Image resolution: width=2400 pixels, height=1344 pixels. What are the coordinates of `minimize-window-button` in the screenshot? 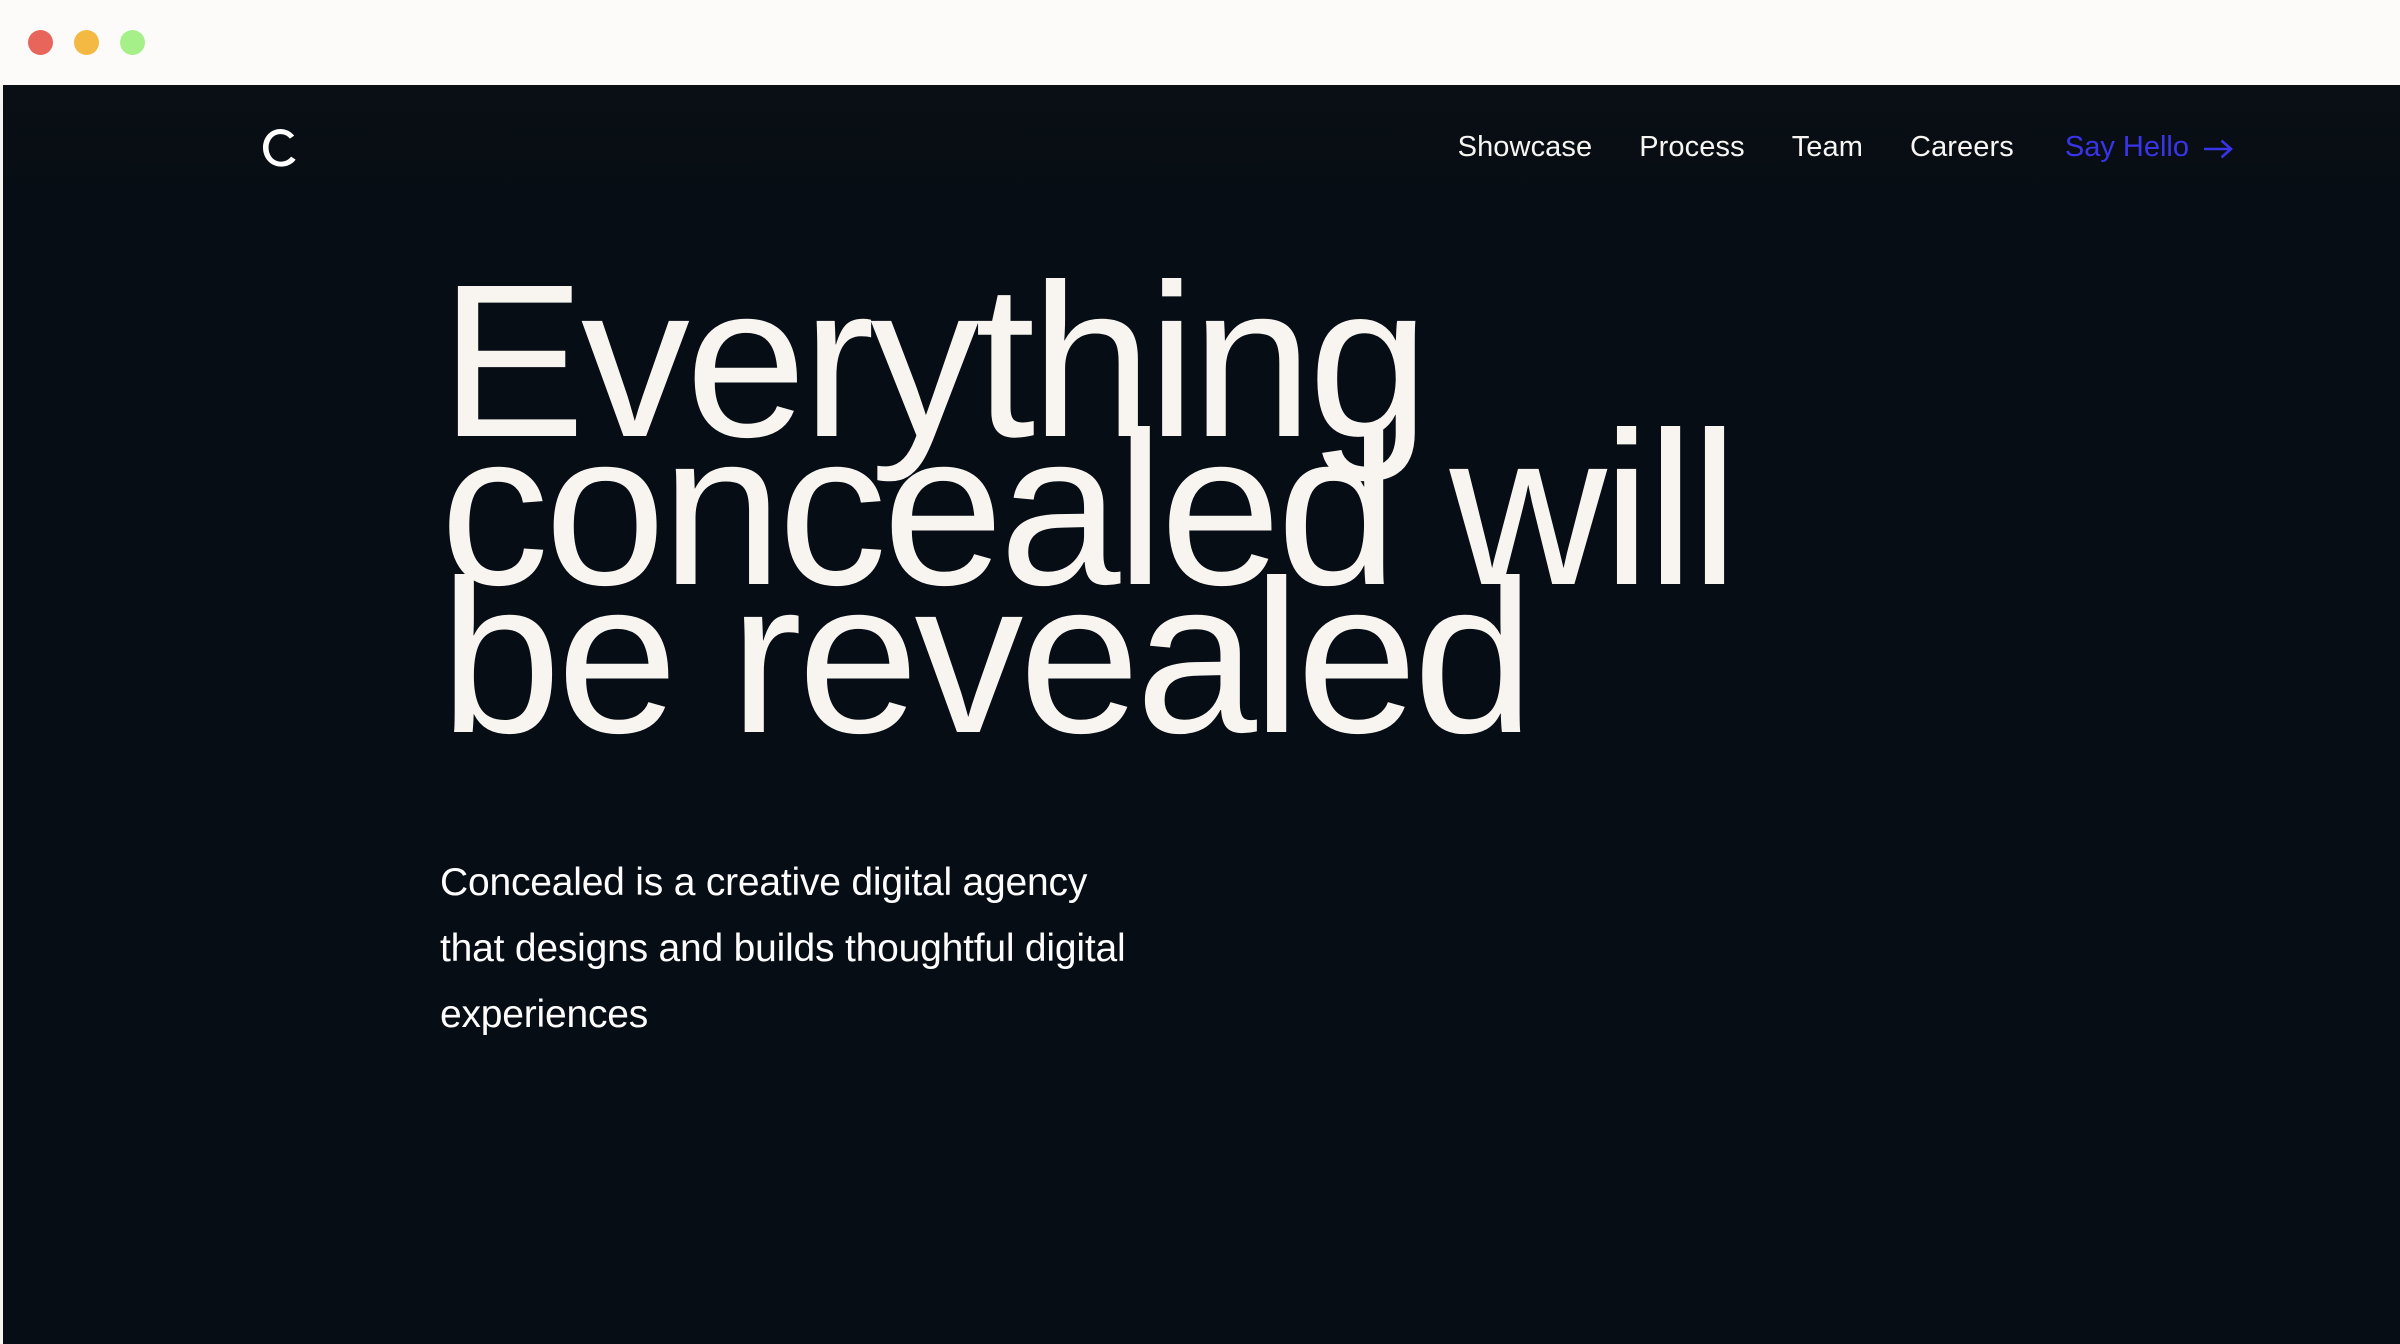 It's located at (86, 42).